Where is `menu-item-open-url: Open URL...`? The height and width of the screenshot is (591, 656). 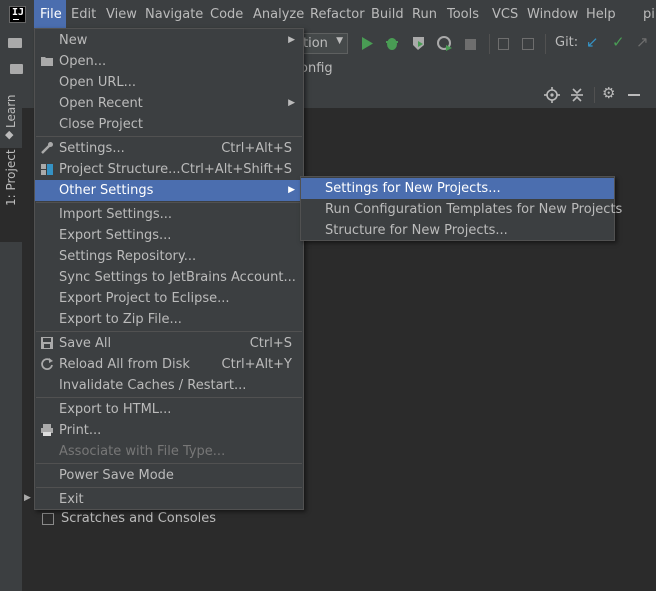 menu-item-open-url: Open URL... is located at coordinates (169, 82).